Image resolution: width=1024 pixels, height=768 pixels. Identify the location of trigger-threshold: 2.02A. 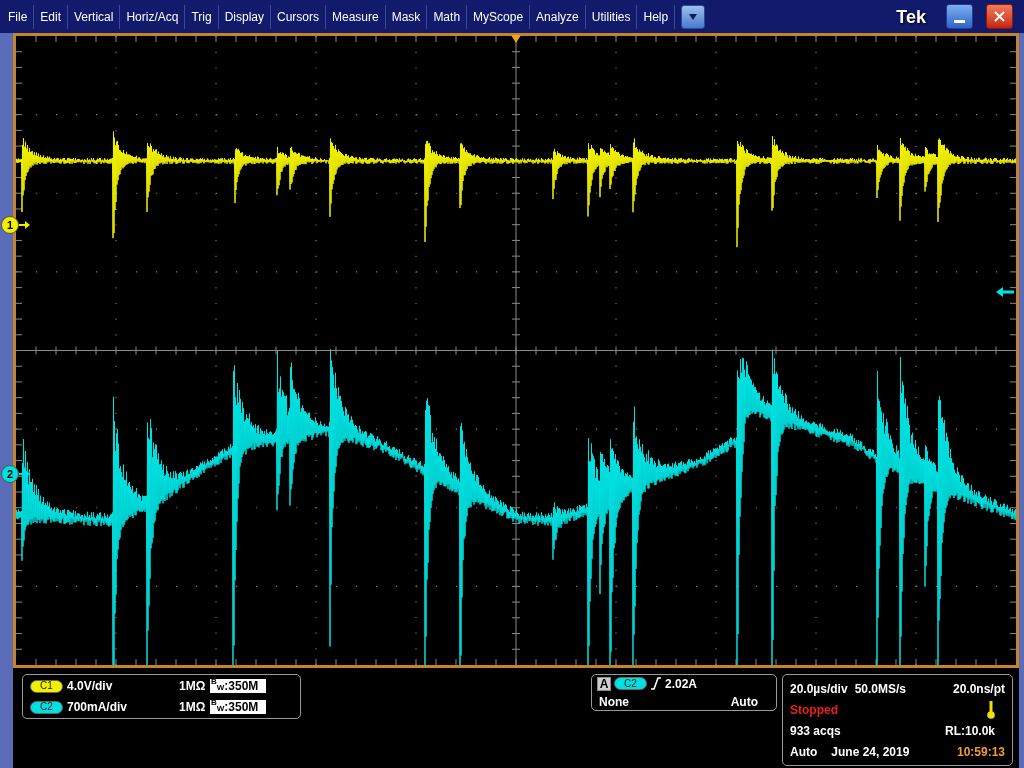
(681, 683).